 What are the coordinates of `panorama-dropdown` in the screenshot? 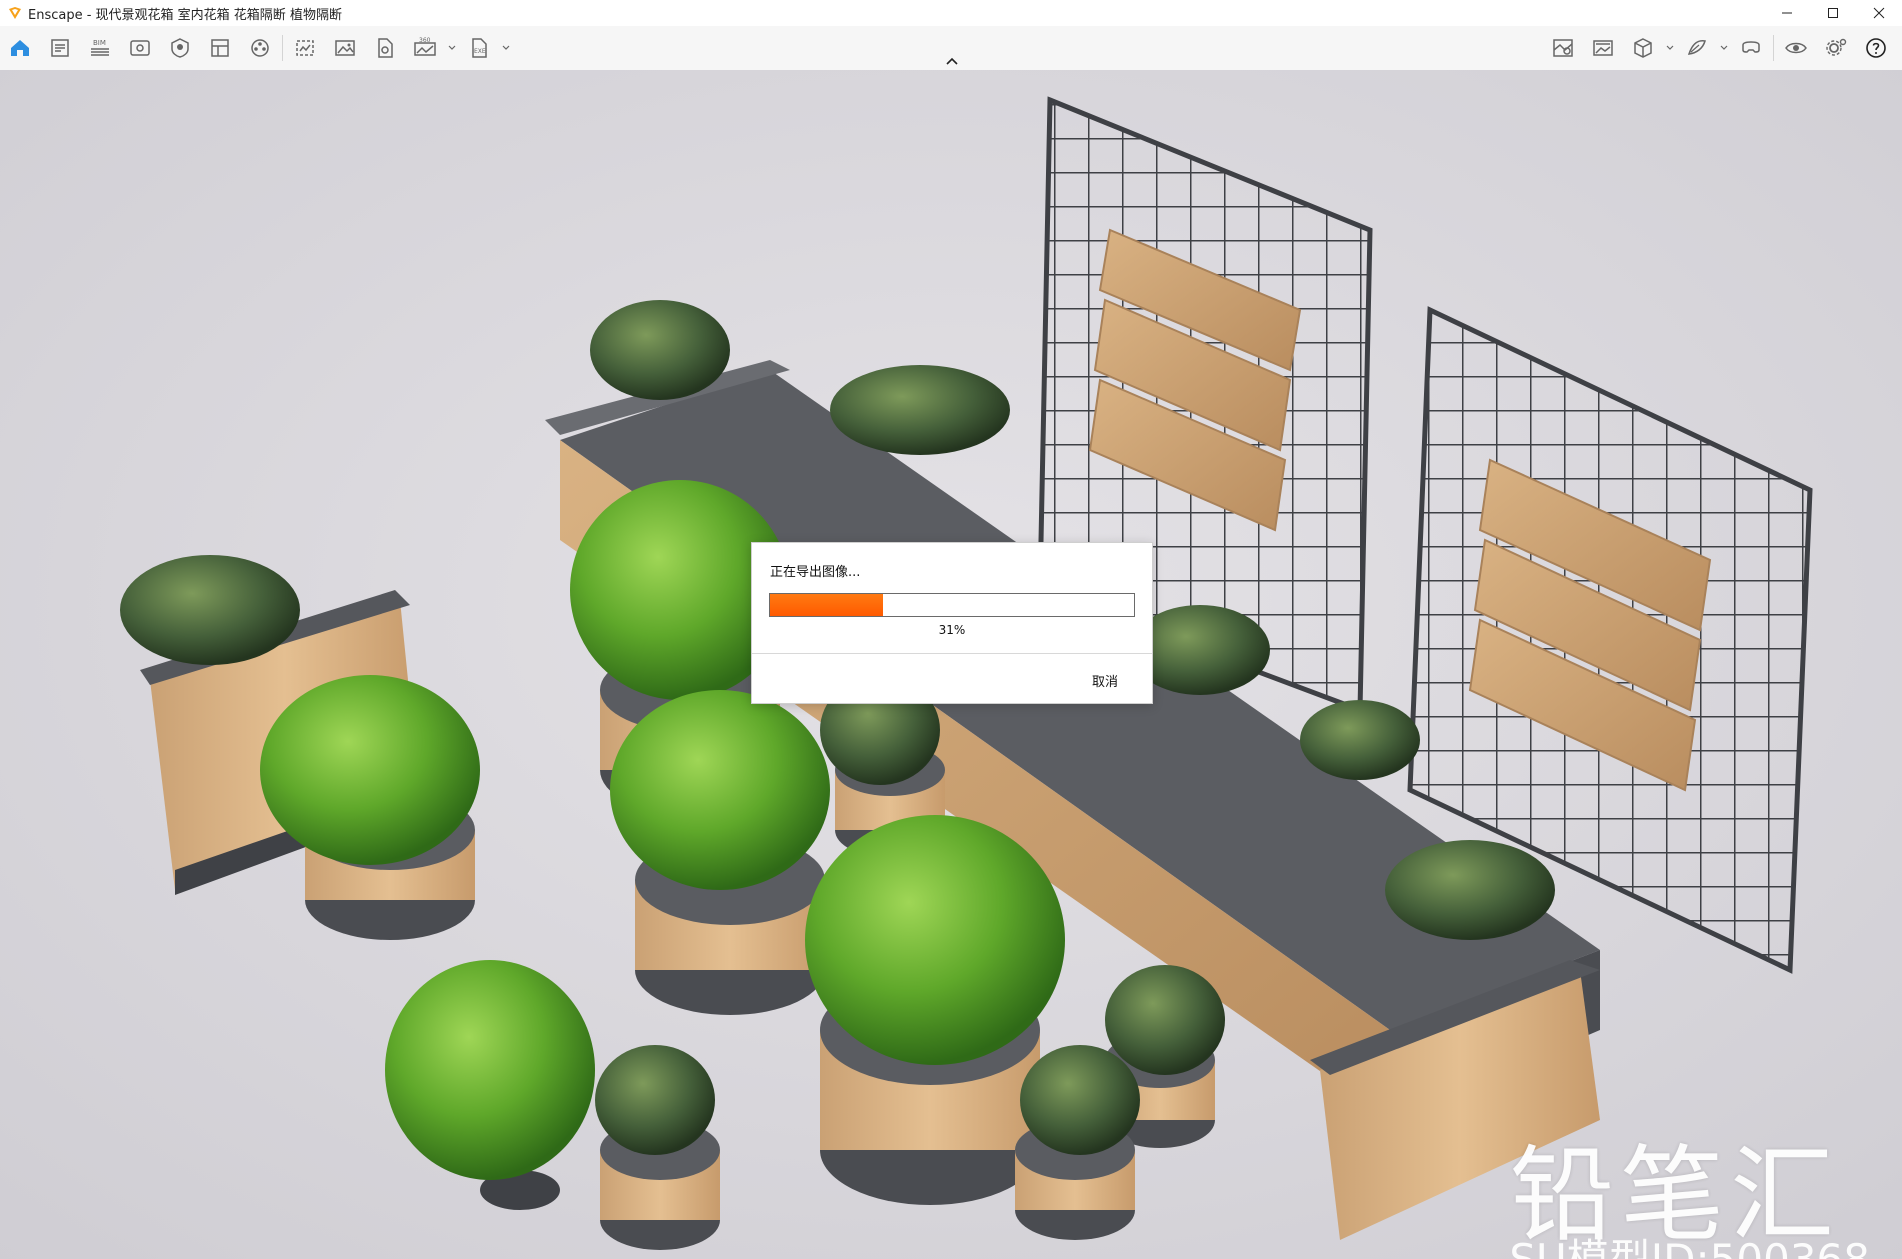 It's located at (452, 48).